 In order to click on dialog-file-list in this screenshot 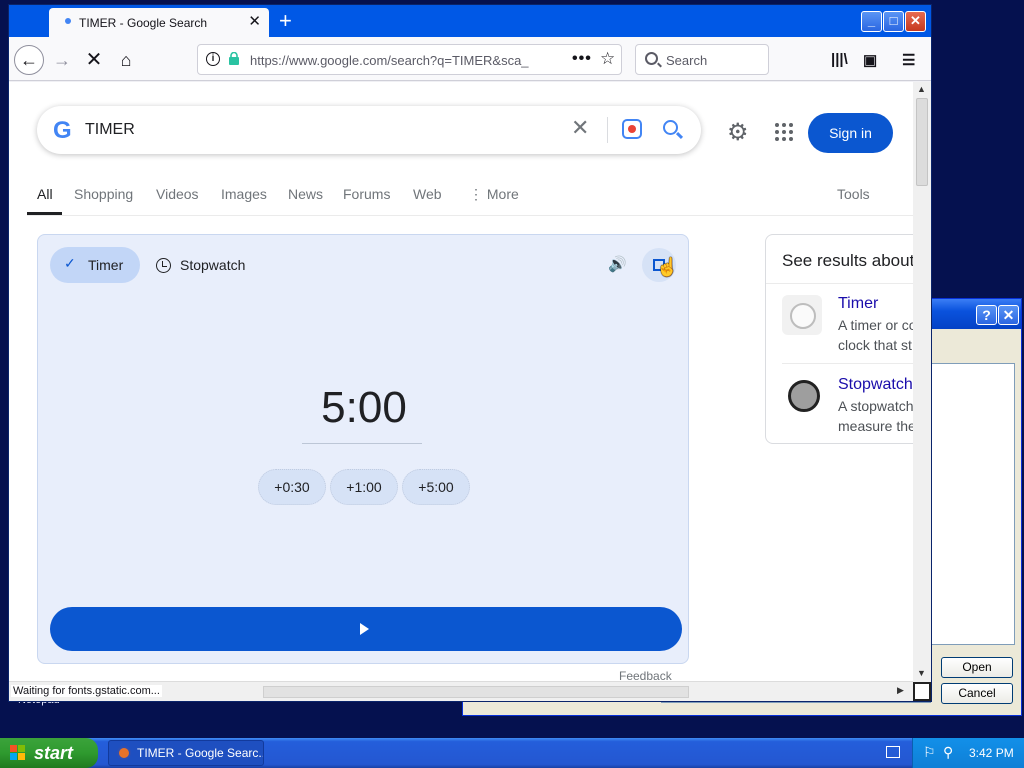, I will do `click(973, 504)`.